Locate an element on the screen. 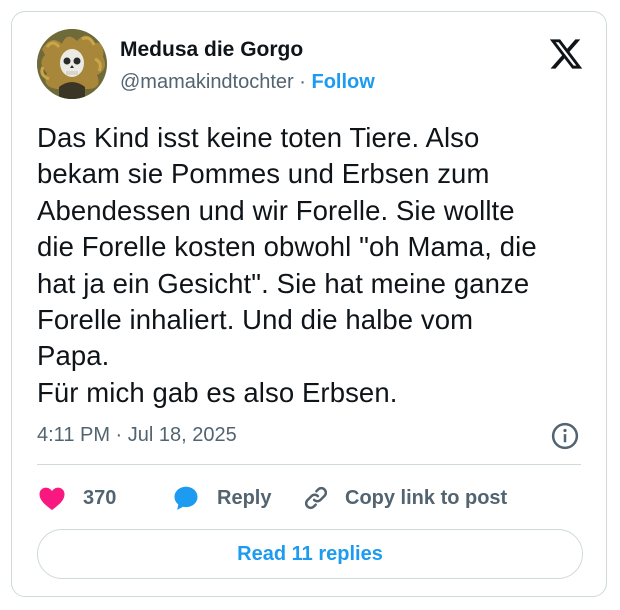 Image resolution: width=620 pixels, height=610 pixels. medusa-avatar-icon is located at coordinates (72, 64).